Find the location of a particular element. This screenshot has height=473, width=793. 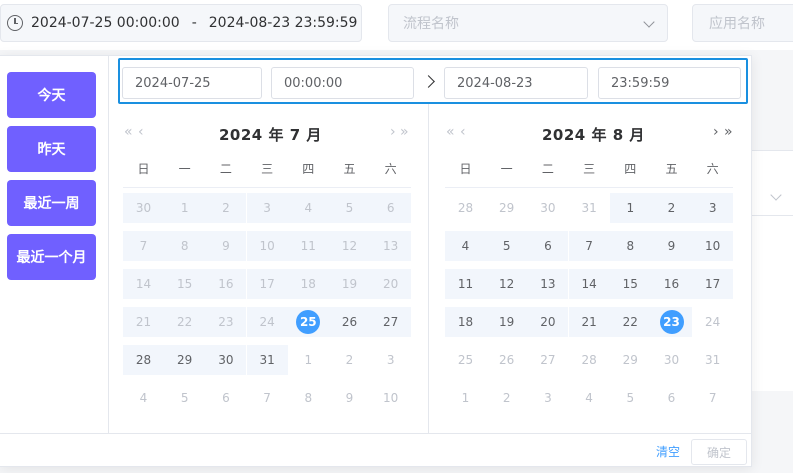

shortcut-yesterday: 昨天 is located at coordinates (51, 149).